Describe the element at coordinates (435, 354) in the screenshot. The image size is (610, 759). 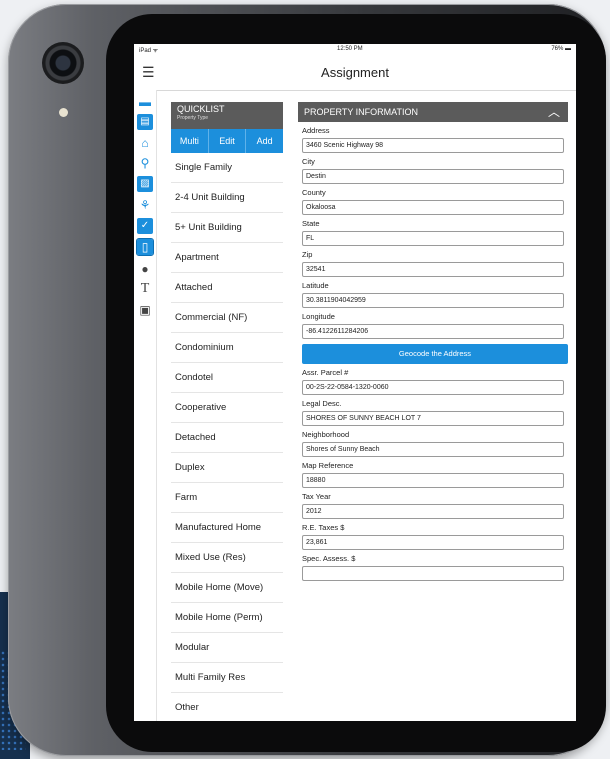
I see `geocode-address-button: Geocode the Address` at that location.